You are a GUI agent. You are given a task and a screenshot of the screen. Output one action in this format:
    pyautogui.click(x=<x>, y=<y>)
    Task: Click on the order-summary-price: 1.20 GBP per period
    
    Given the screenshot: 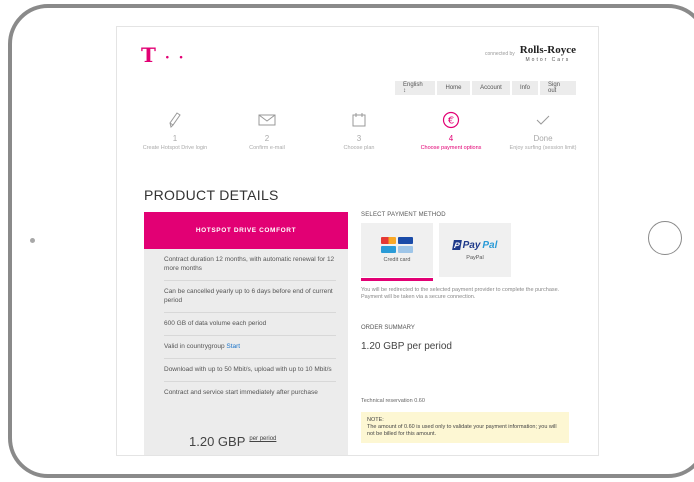 What is the action you would take?
    pyautogui.click(x=406, y=346)
    